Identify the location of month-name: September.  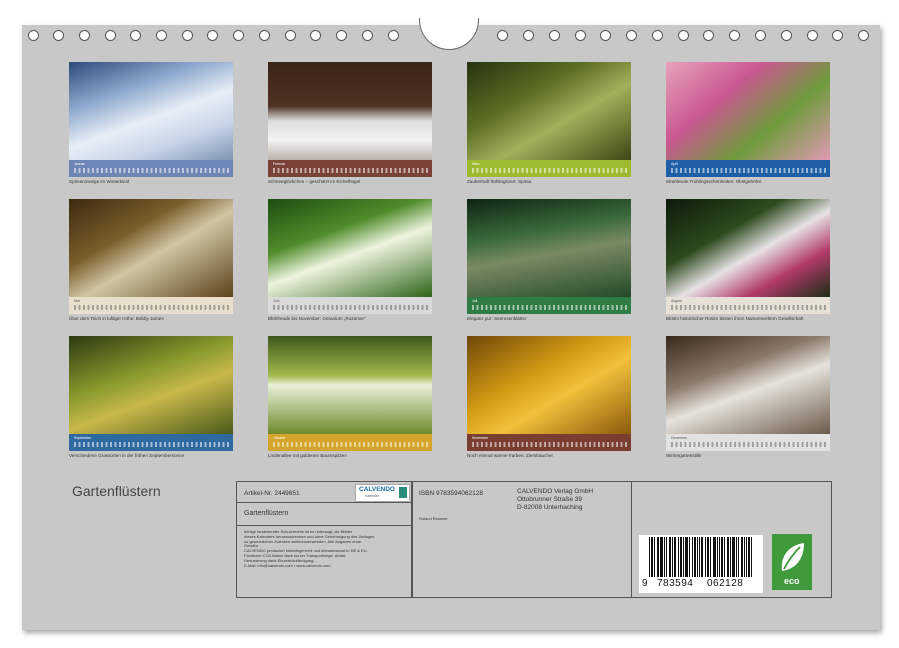
(83, 438).